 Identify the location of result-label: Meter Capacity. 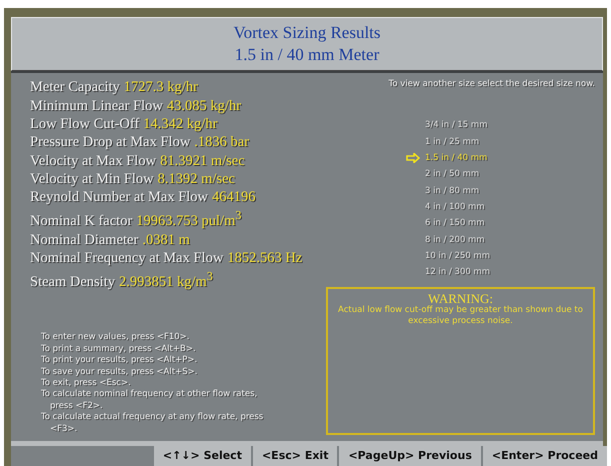
(75, 87).